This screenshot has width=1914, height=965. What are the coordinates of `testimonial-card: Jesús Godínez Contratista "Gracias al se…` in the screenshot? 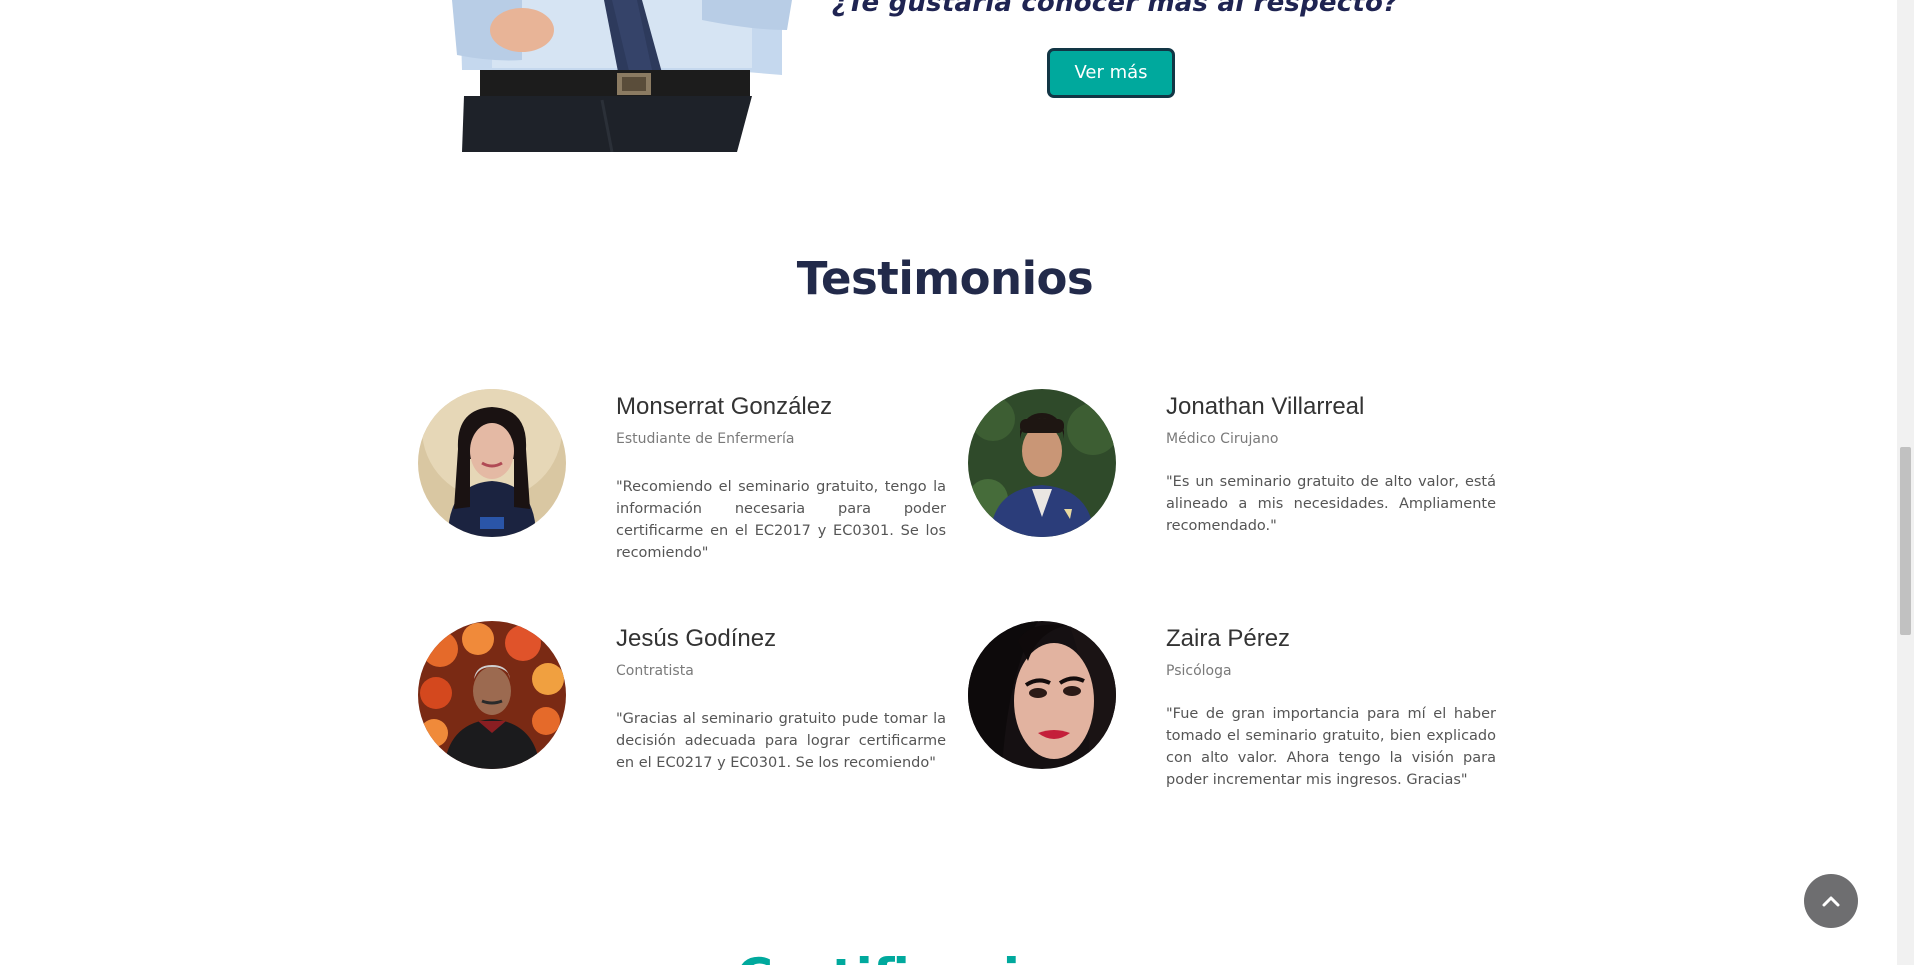 It's located at (683, 706).